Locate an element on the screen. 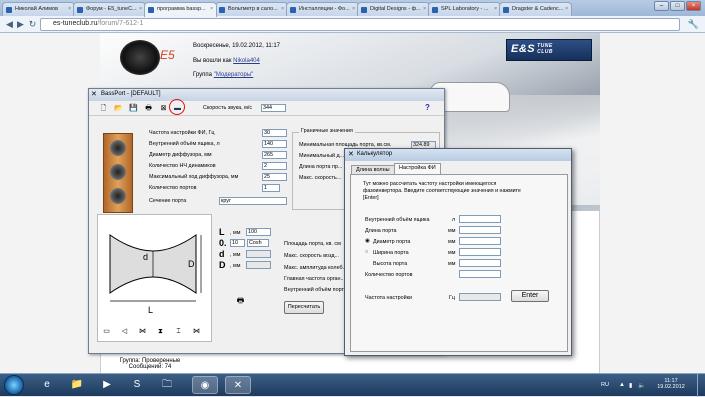  browser-tab: Инсталляции - Фо... × is located at coordinates (322, 9).